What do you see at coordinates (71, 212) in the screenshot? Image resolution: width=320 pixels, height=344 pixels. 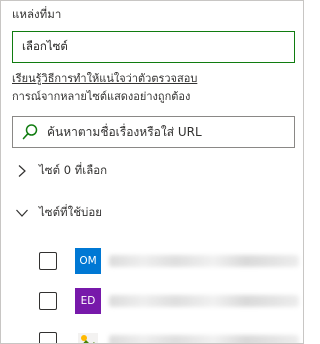 I see `frequent-sites-label: ไซต์ที่ใช้บ่อย` at bounding box center [71, 212].